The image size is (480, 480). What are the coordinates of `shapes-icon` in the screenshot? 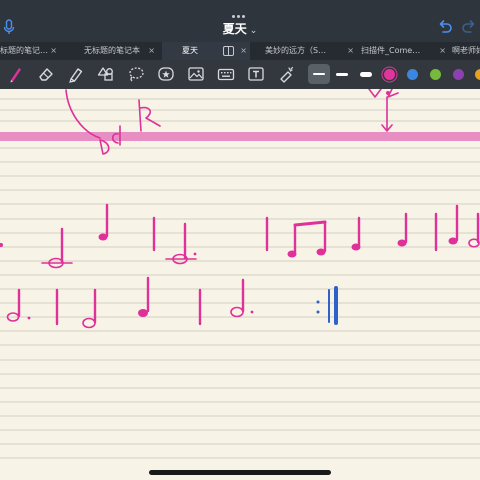 It's located at (106, 74).